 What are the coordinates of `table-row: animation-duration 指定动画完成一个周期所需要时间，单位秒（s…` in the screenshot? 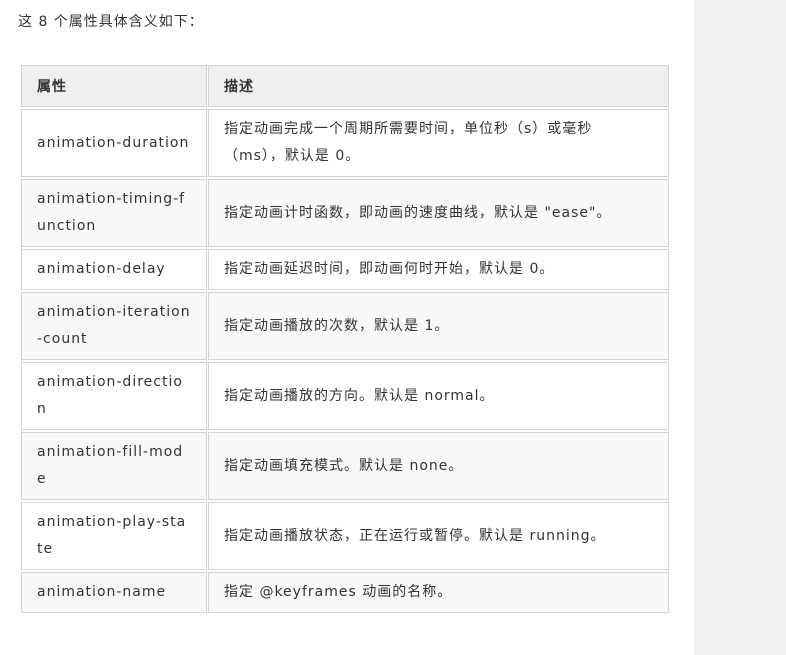 It's located at (345, 143).